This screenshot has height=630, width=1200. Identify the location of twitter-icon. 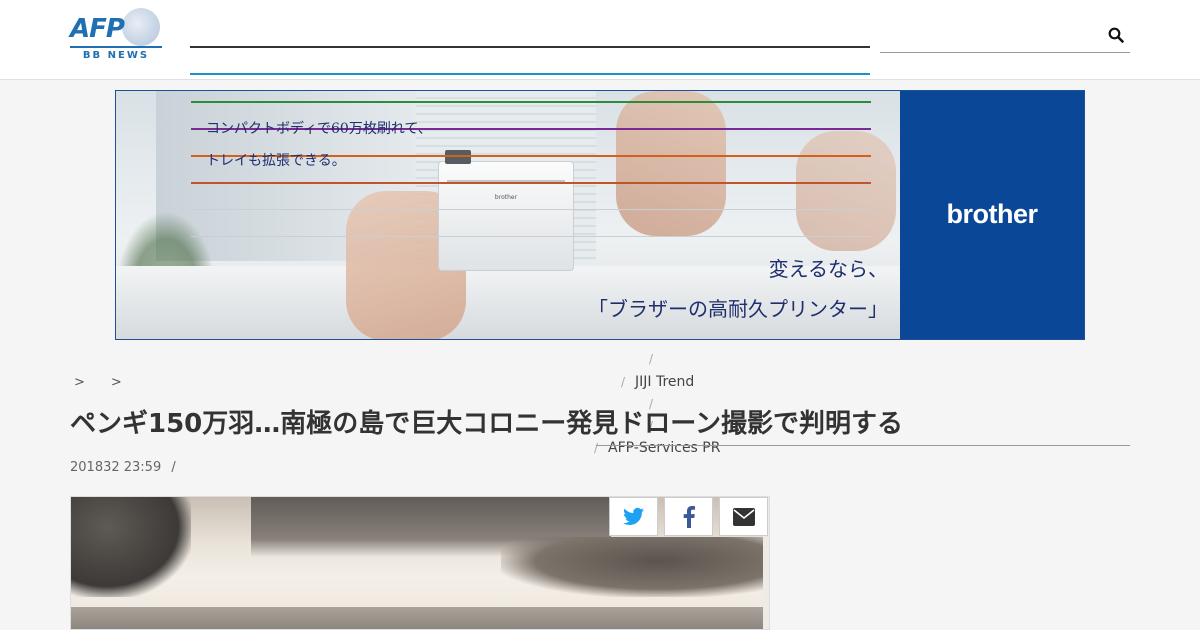
(633, 516).